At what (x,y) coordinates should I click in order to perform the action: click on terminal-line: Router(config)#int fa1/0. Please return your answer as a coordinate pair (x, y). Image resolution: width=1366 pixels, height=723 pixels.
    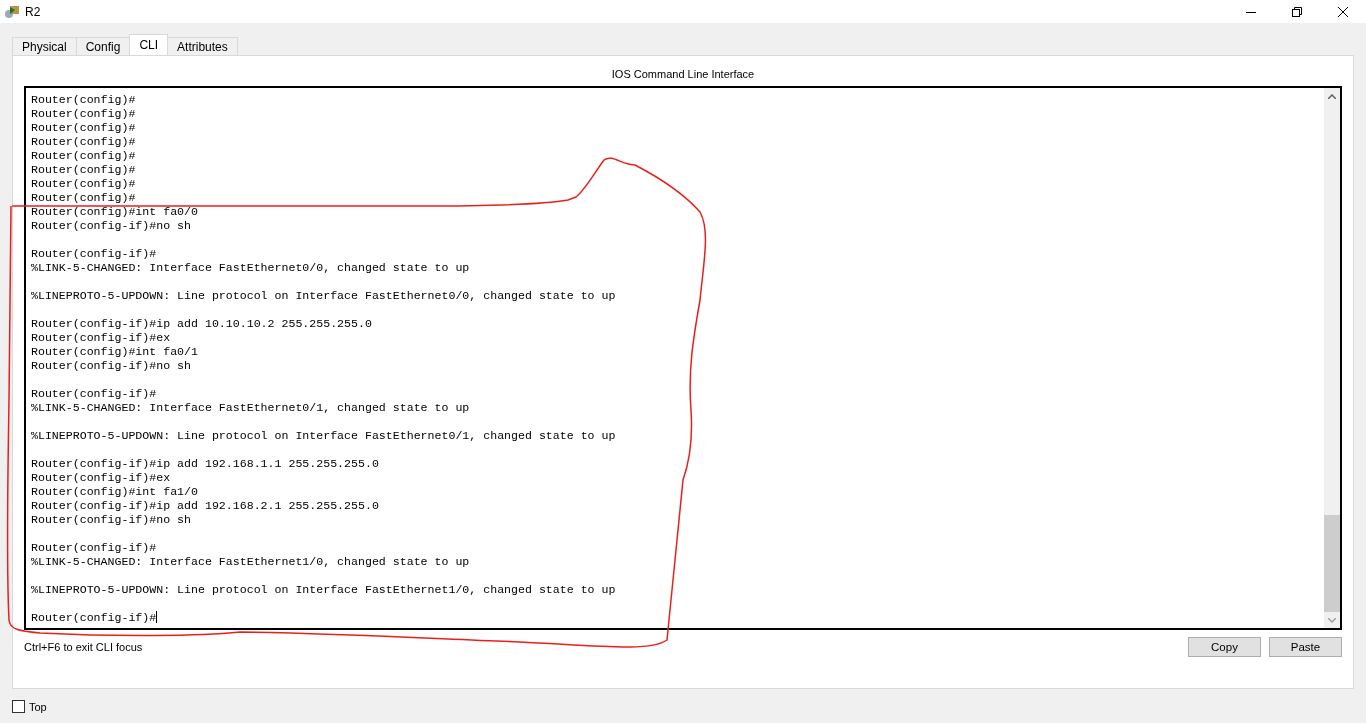
    Looking at the image, I should click on (115, 492).